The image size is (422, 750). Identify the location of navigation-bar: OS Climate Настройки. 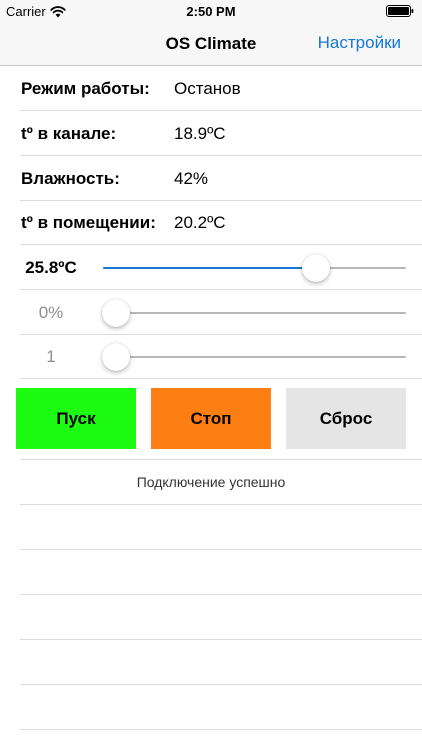
(211, 44).